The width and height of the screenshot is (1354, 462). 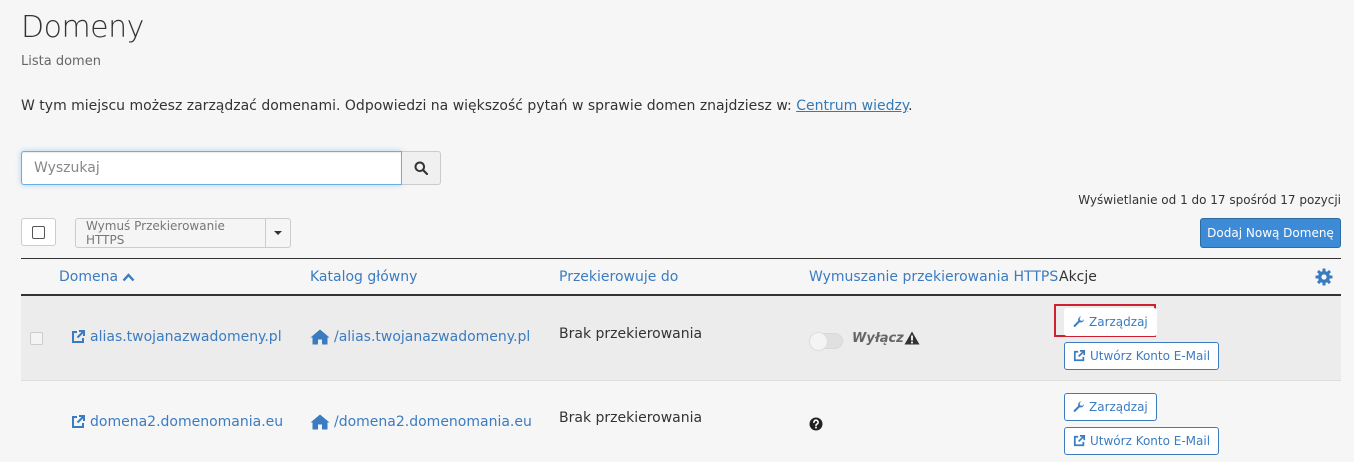 I want to click on row-checkbox, so click(x=36, y=338).